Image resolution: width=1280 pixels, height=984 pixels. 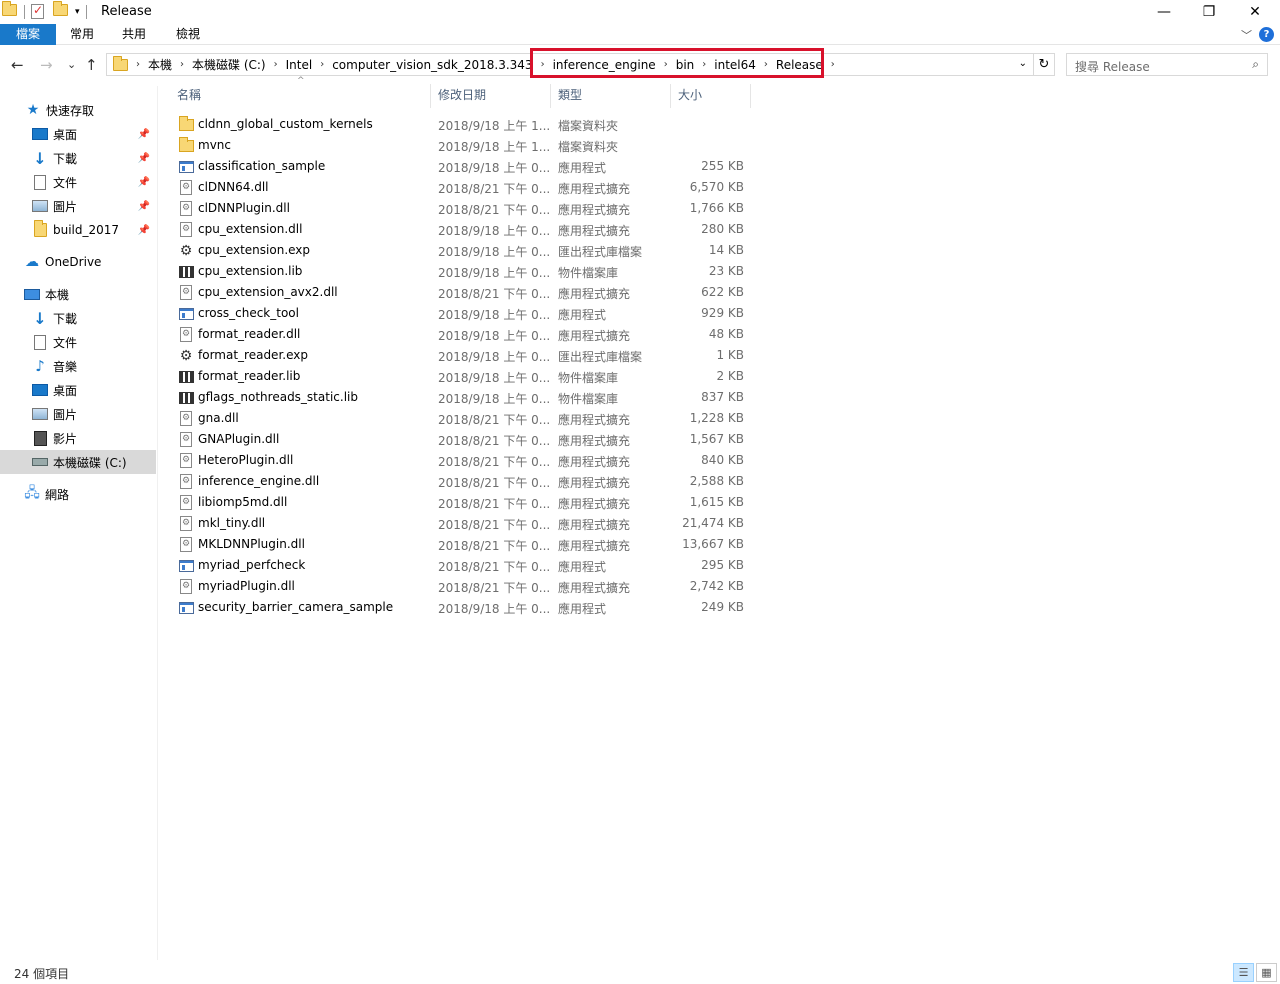 I want to click on column-header-name: 名稱, so click(x=300, y=96).